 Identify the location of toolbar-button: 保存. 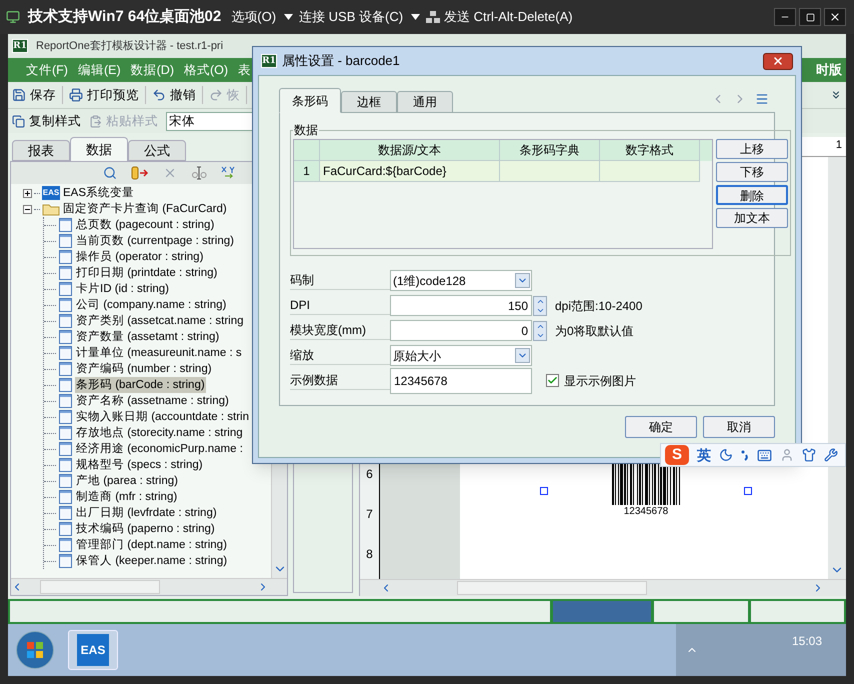
(37, 95).